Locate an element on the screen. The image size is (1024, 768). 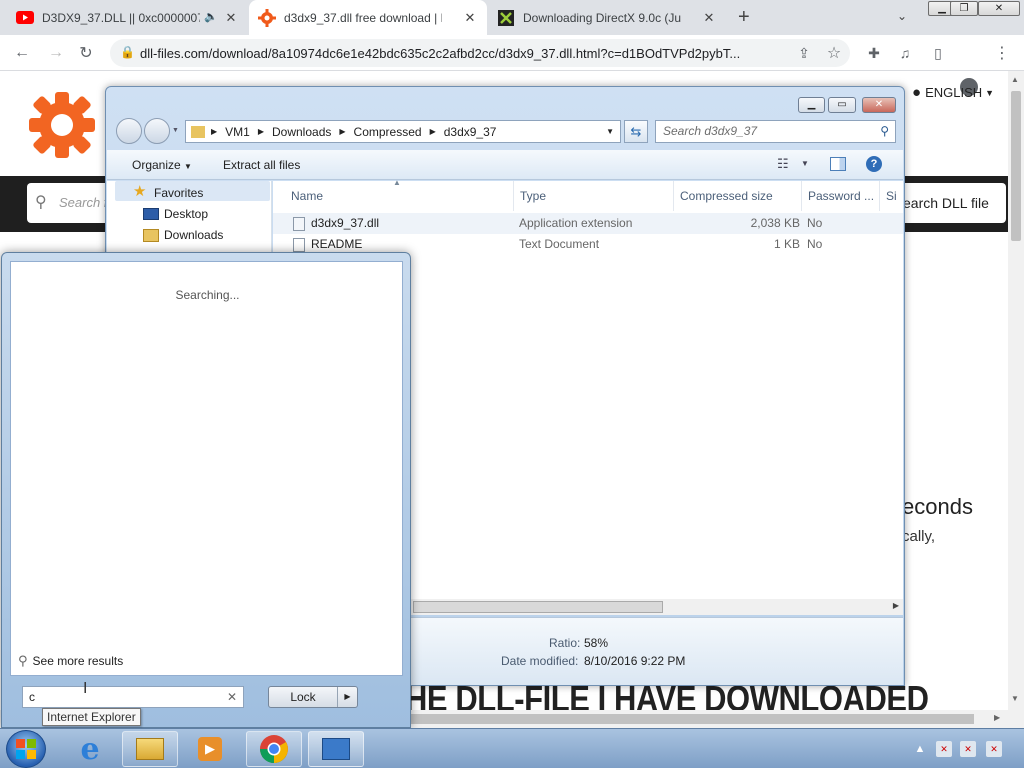
directx-x-icon is located at coordinates (506, 17).